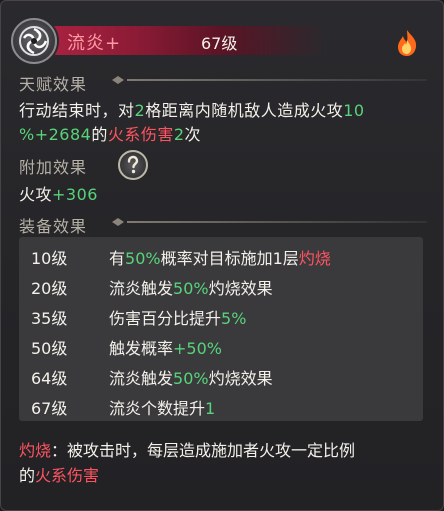 The width and height of the screenshot is (444, 511). I want to click on table-row: 64级 流炎触发50%灼烧效果, so click(152, 378).